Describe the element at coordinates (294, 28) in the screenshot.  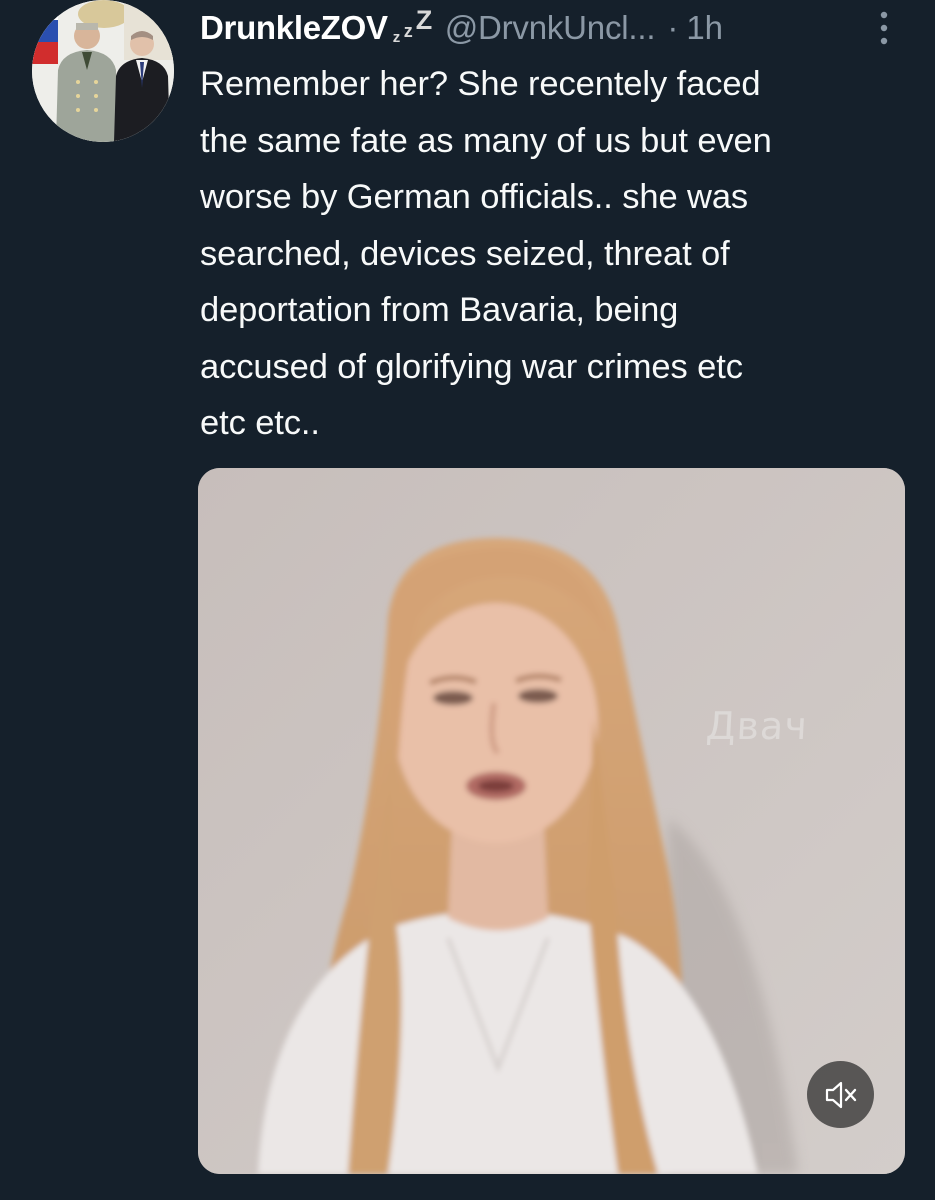
I see `display-name: DrunkleZOV` at that location.